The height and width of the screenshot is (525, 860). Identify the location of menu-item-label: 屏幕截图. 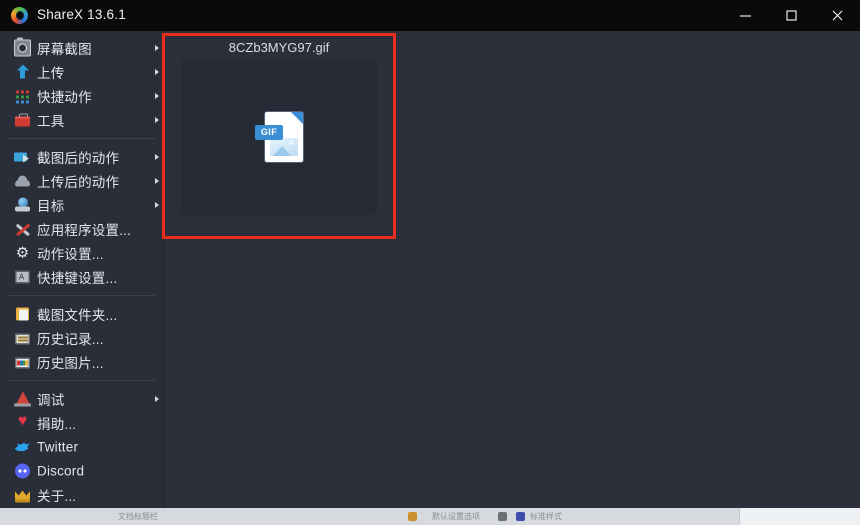
(64, 49).